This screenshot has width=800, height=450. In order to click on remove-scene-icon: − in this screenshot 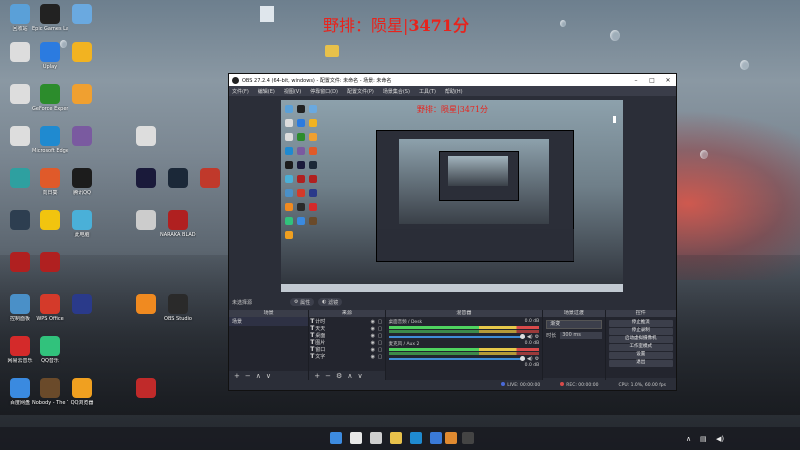, I will do `click(248, 376)`.